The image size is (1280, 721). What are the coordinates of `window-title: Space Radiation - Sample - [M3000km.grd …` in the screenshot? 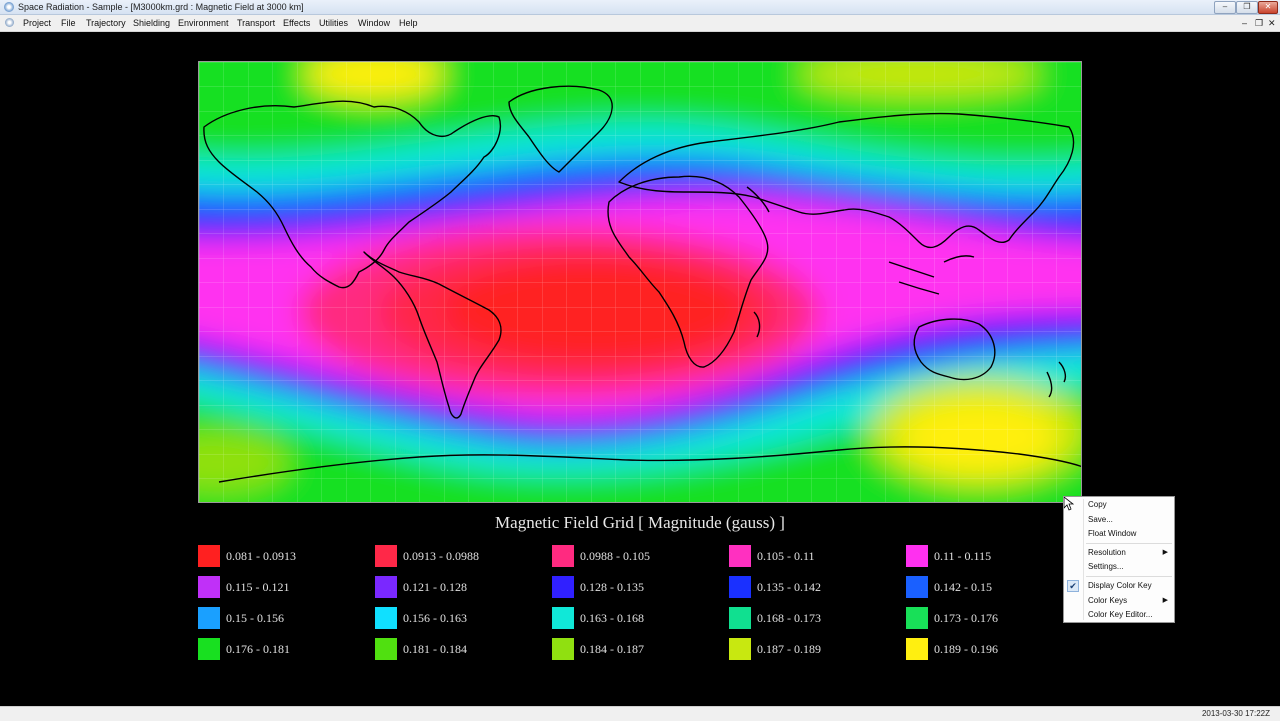 It's located at (161, 7).